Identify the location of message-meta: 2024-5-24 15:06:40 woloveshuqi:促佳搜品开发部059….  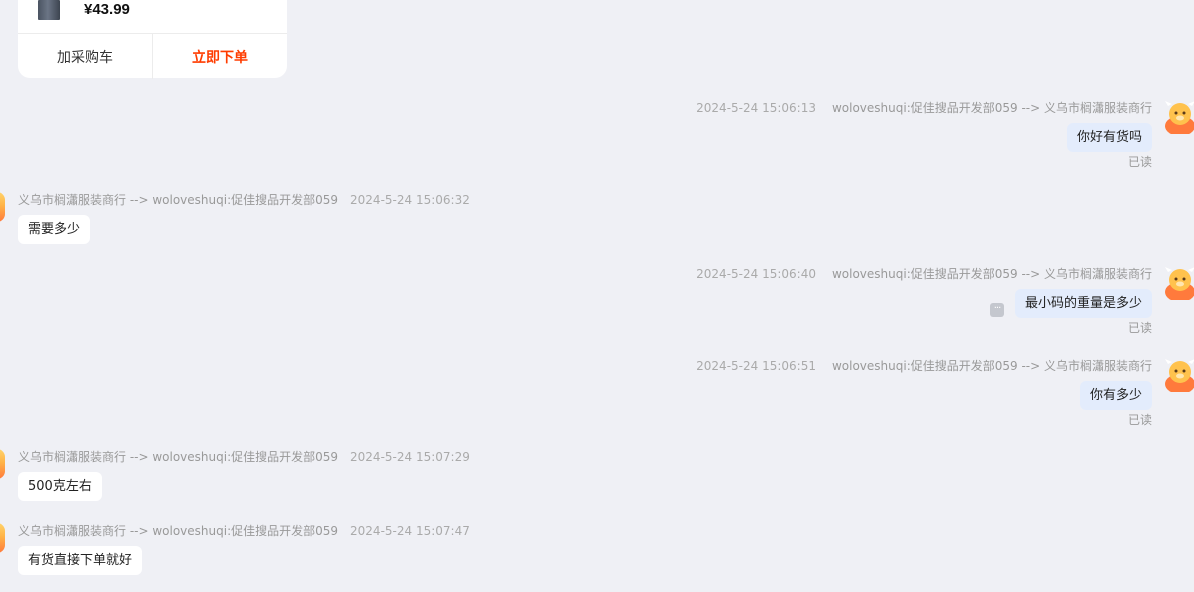
(924, 273).